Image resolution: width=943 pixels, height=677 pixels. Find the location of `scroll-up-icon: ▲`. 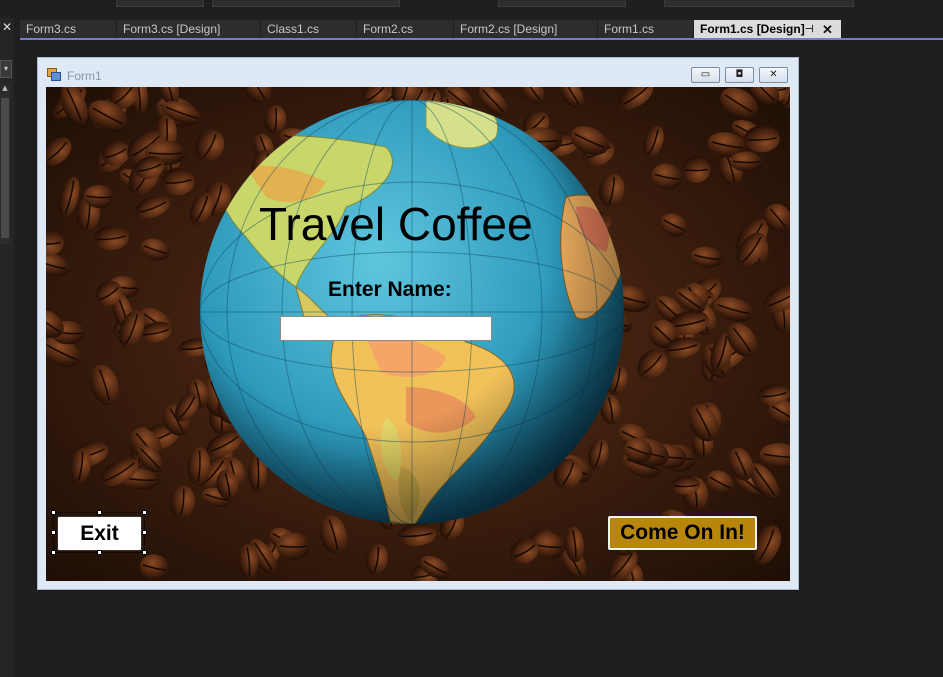

scroll-up-icon: ▲ is located at coordinates (5, 88).